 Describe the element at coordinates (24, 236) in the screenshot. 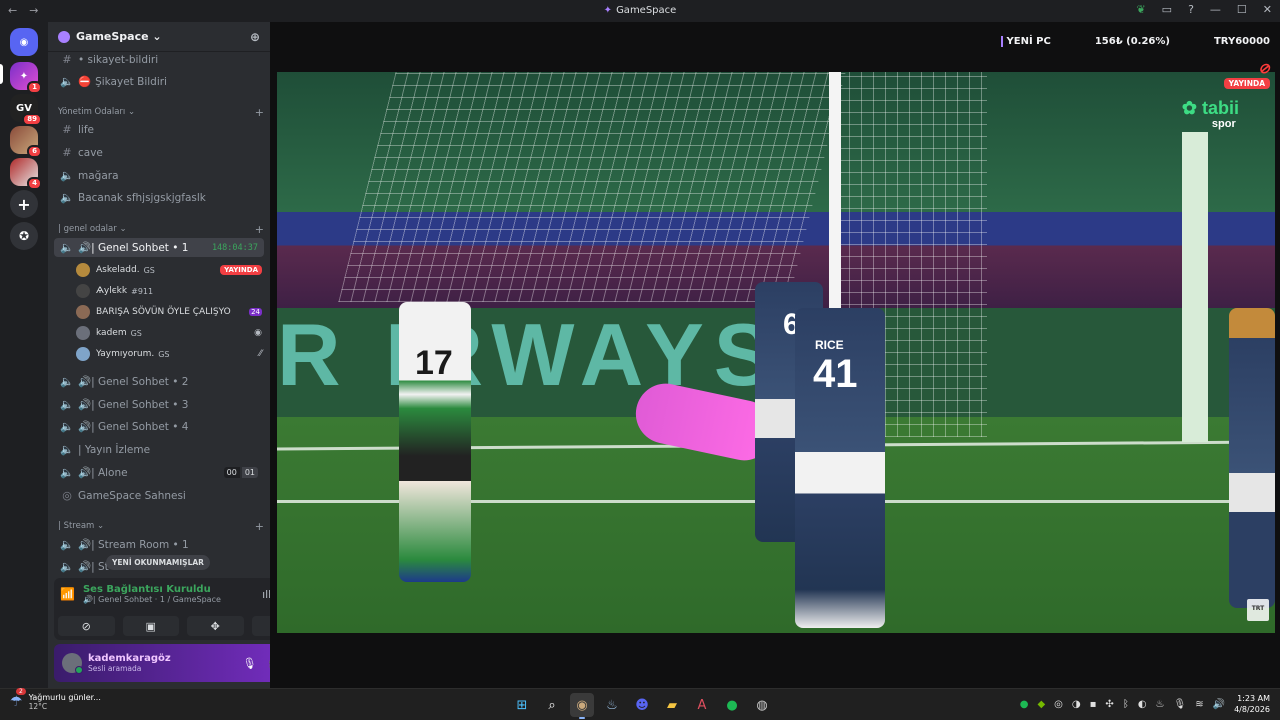

I see `explore-compass-icon: ✪` at that location.